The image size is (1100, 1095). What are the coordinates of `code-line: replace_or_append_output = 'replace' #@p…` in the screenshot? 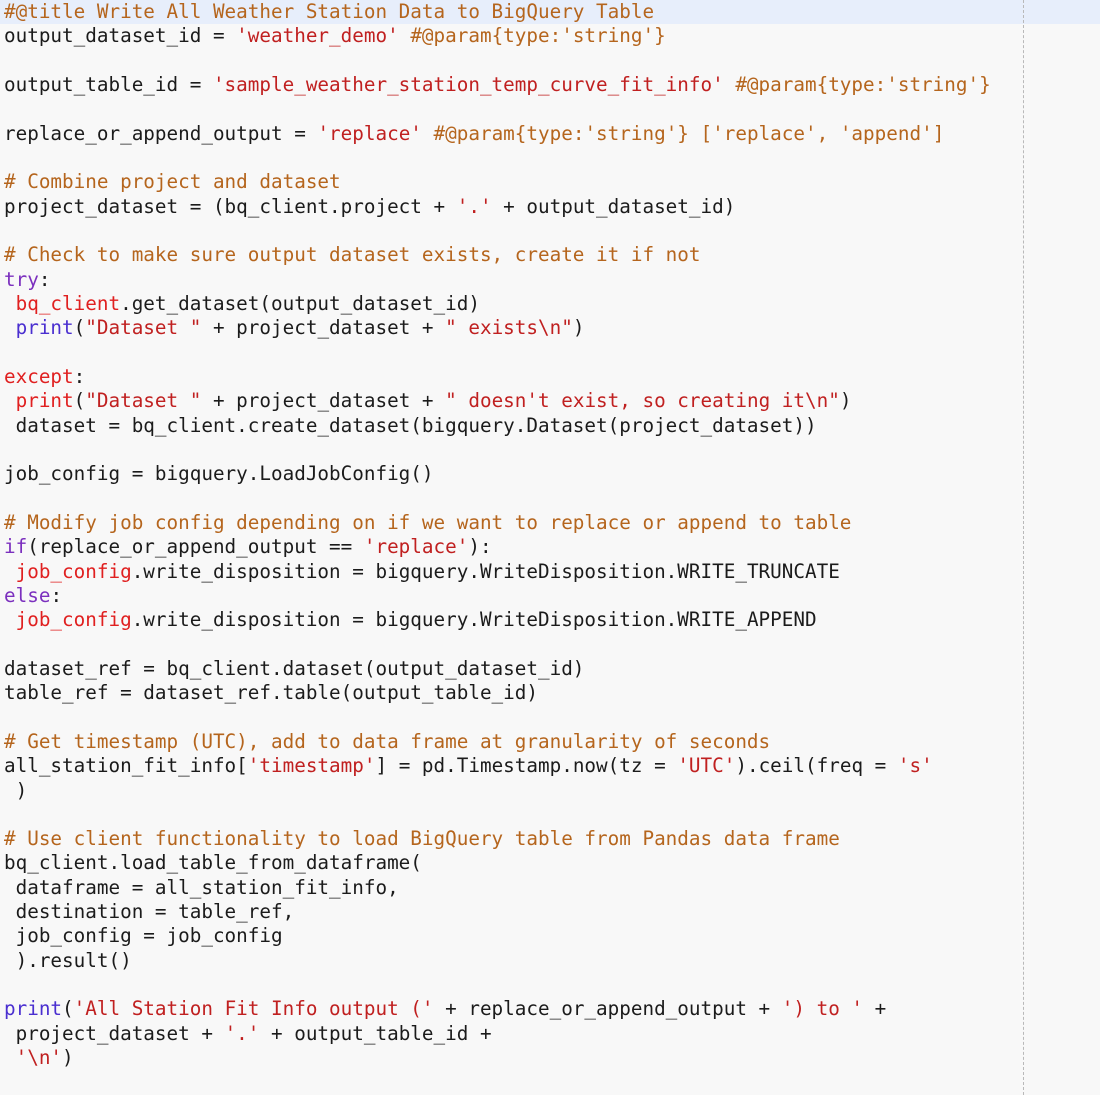 It's located at (550, 134).